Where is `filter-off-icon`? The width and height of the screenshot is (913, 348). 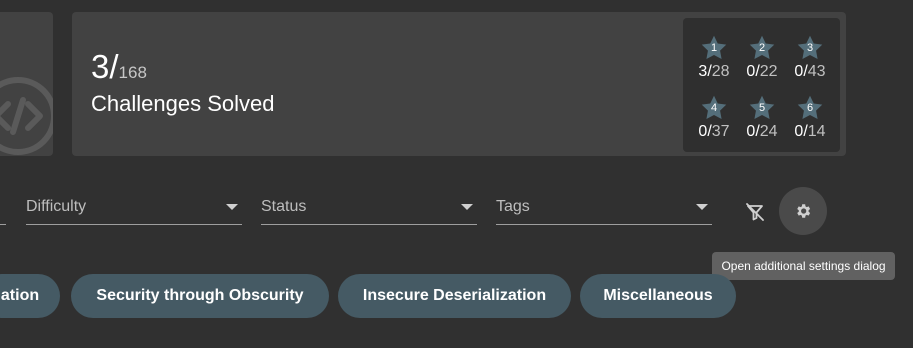
filter-off-icon is located at coordinates (755, 212).